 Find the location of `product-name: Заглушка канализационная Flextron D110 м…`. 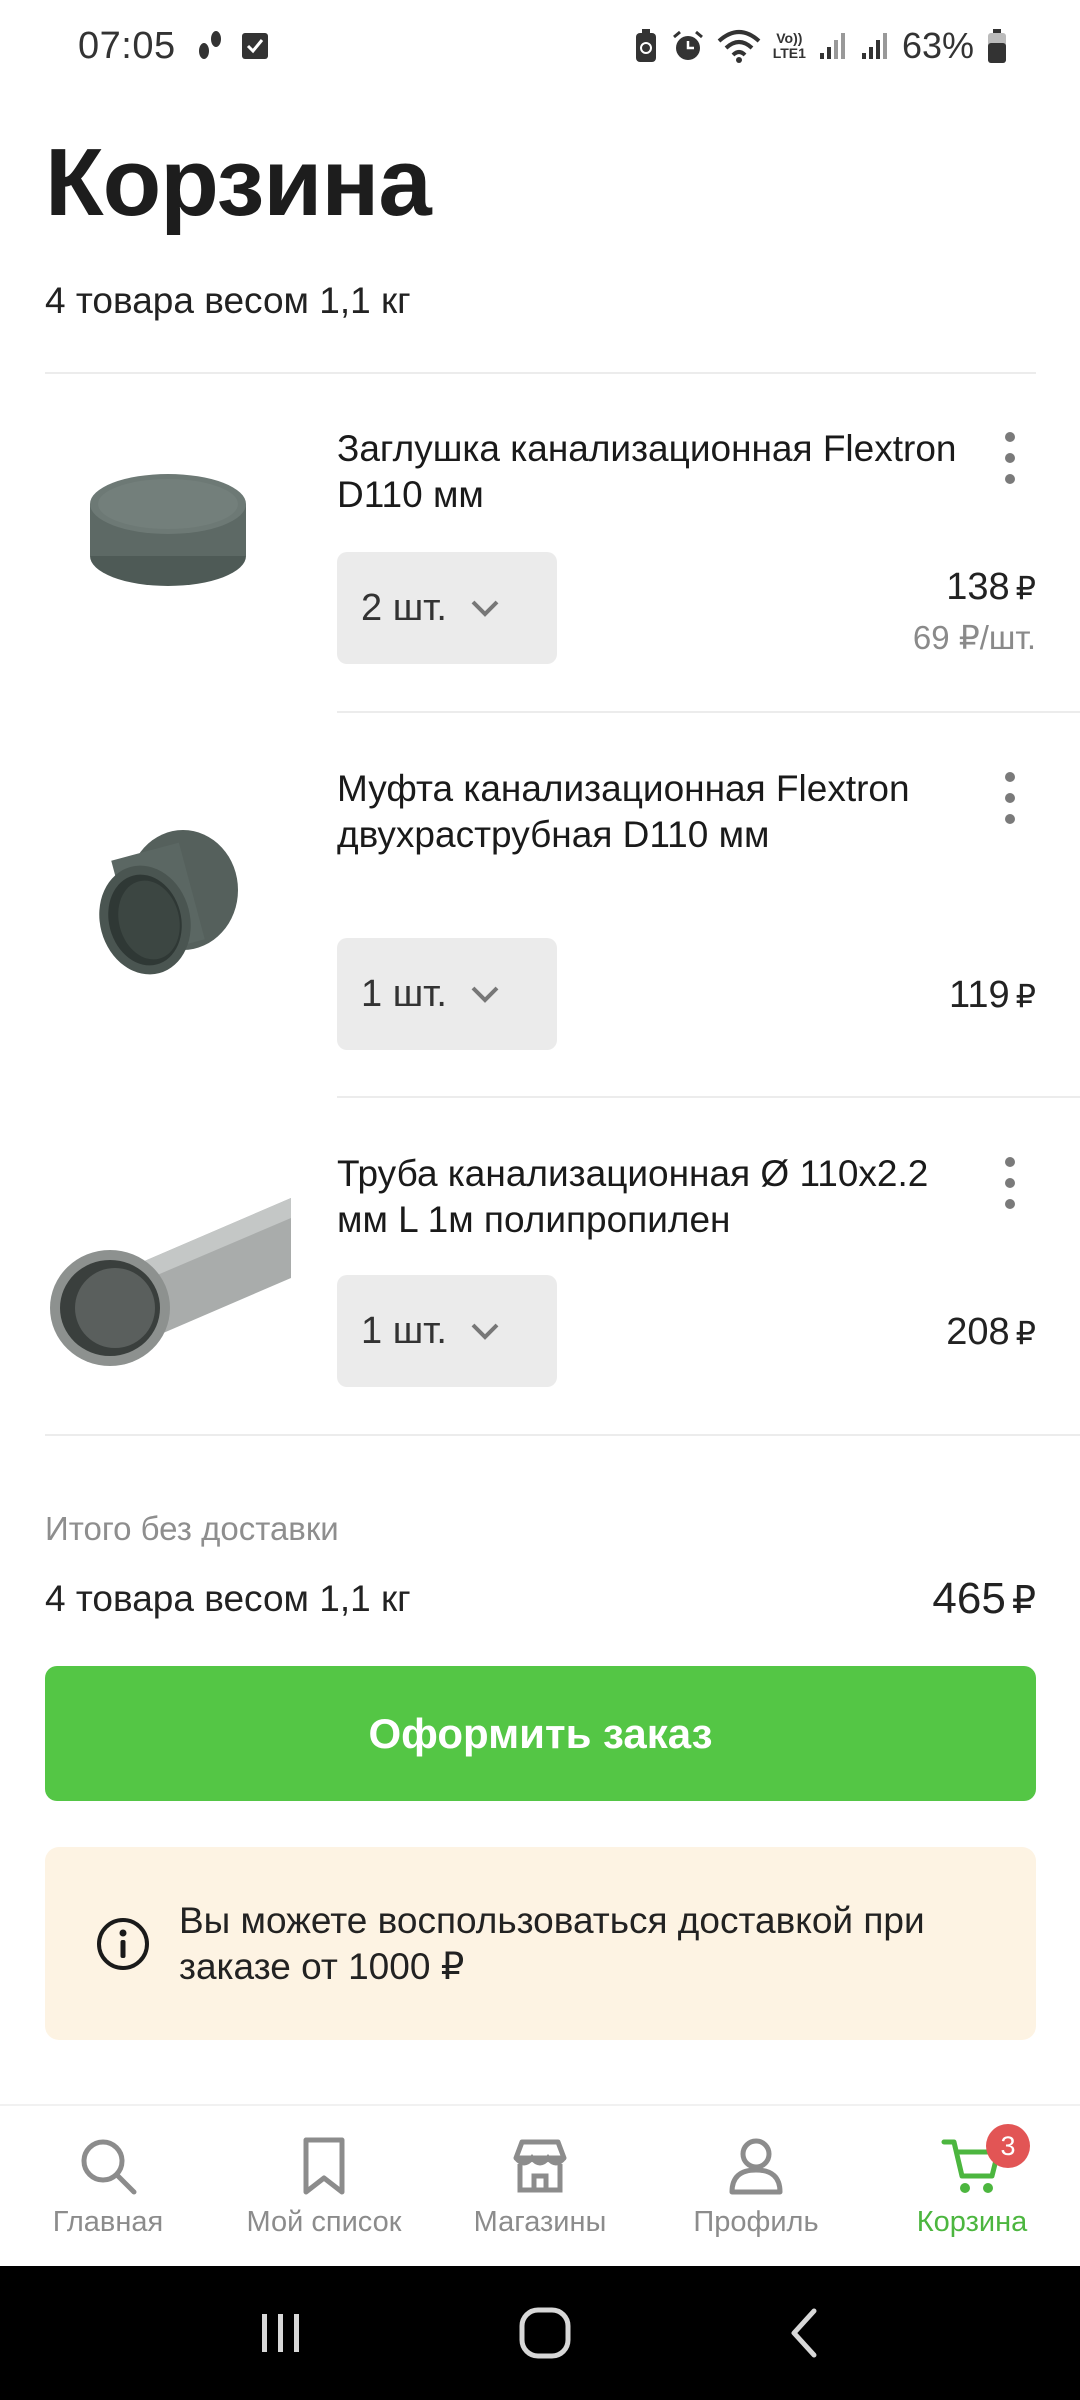

product-name: Заглушка канализационная Flextron D110 м… is located at coordinates (647, 472).